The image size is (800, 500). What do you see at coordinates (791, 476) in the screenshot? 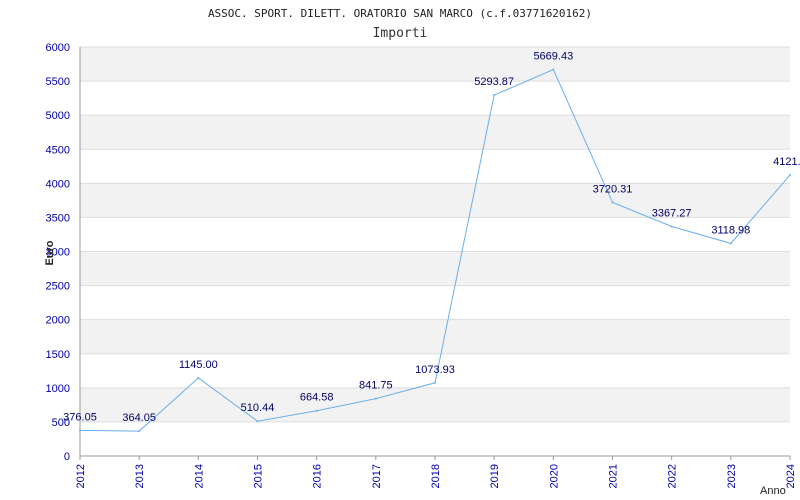
I see `x-tick-label: 2024` at bounding box center [791, 476].